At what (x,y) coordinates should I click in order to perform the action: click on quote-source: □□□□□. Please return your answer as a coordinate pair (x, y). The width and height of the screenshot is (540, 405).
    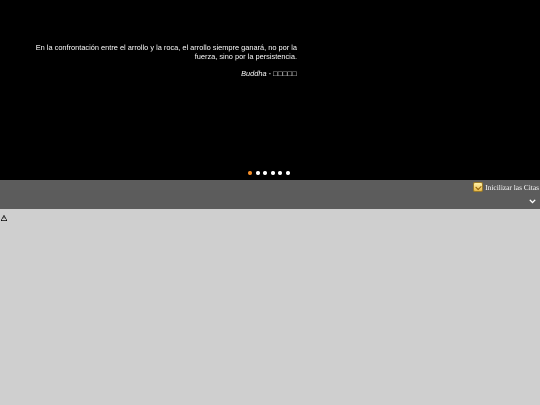
    Looking at the image, I should click on (285, 74).